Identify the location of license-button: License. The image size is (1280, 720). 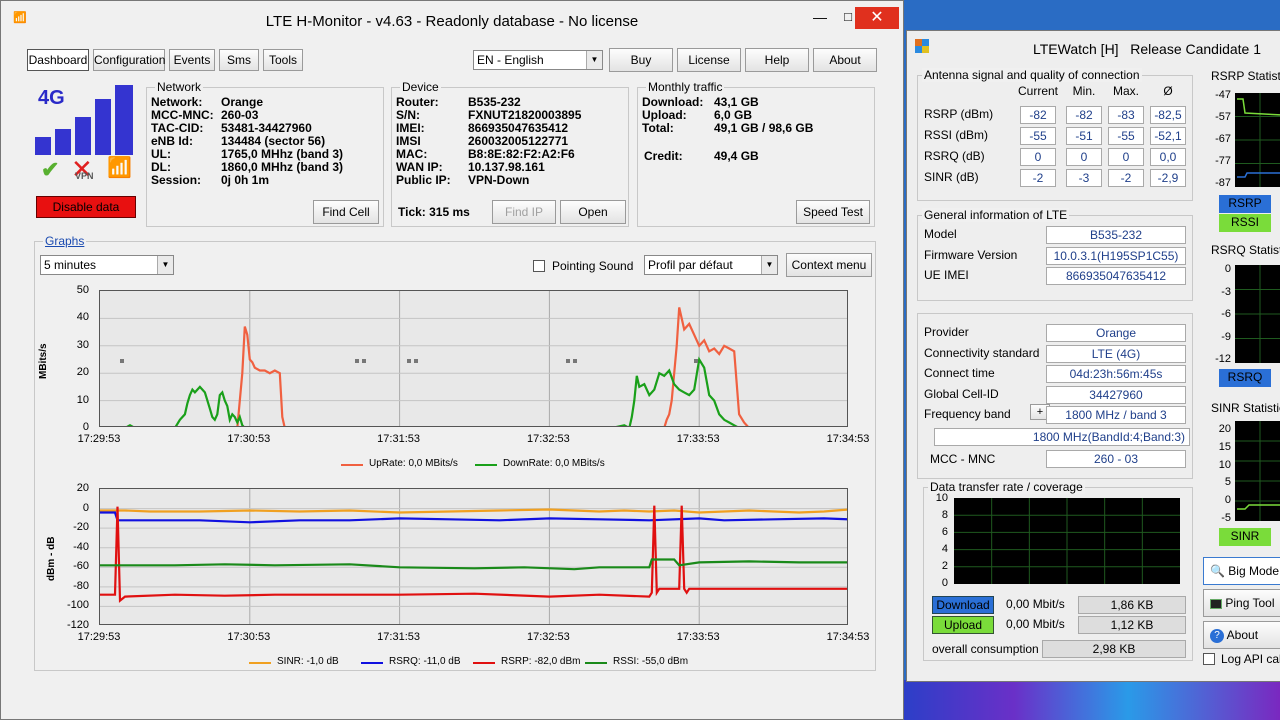
(709, 60).